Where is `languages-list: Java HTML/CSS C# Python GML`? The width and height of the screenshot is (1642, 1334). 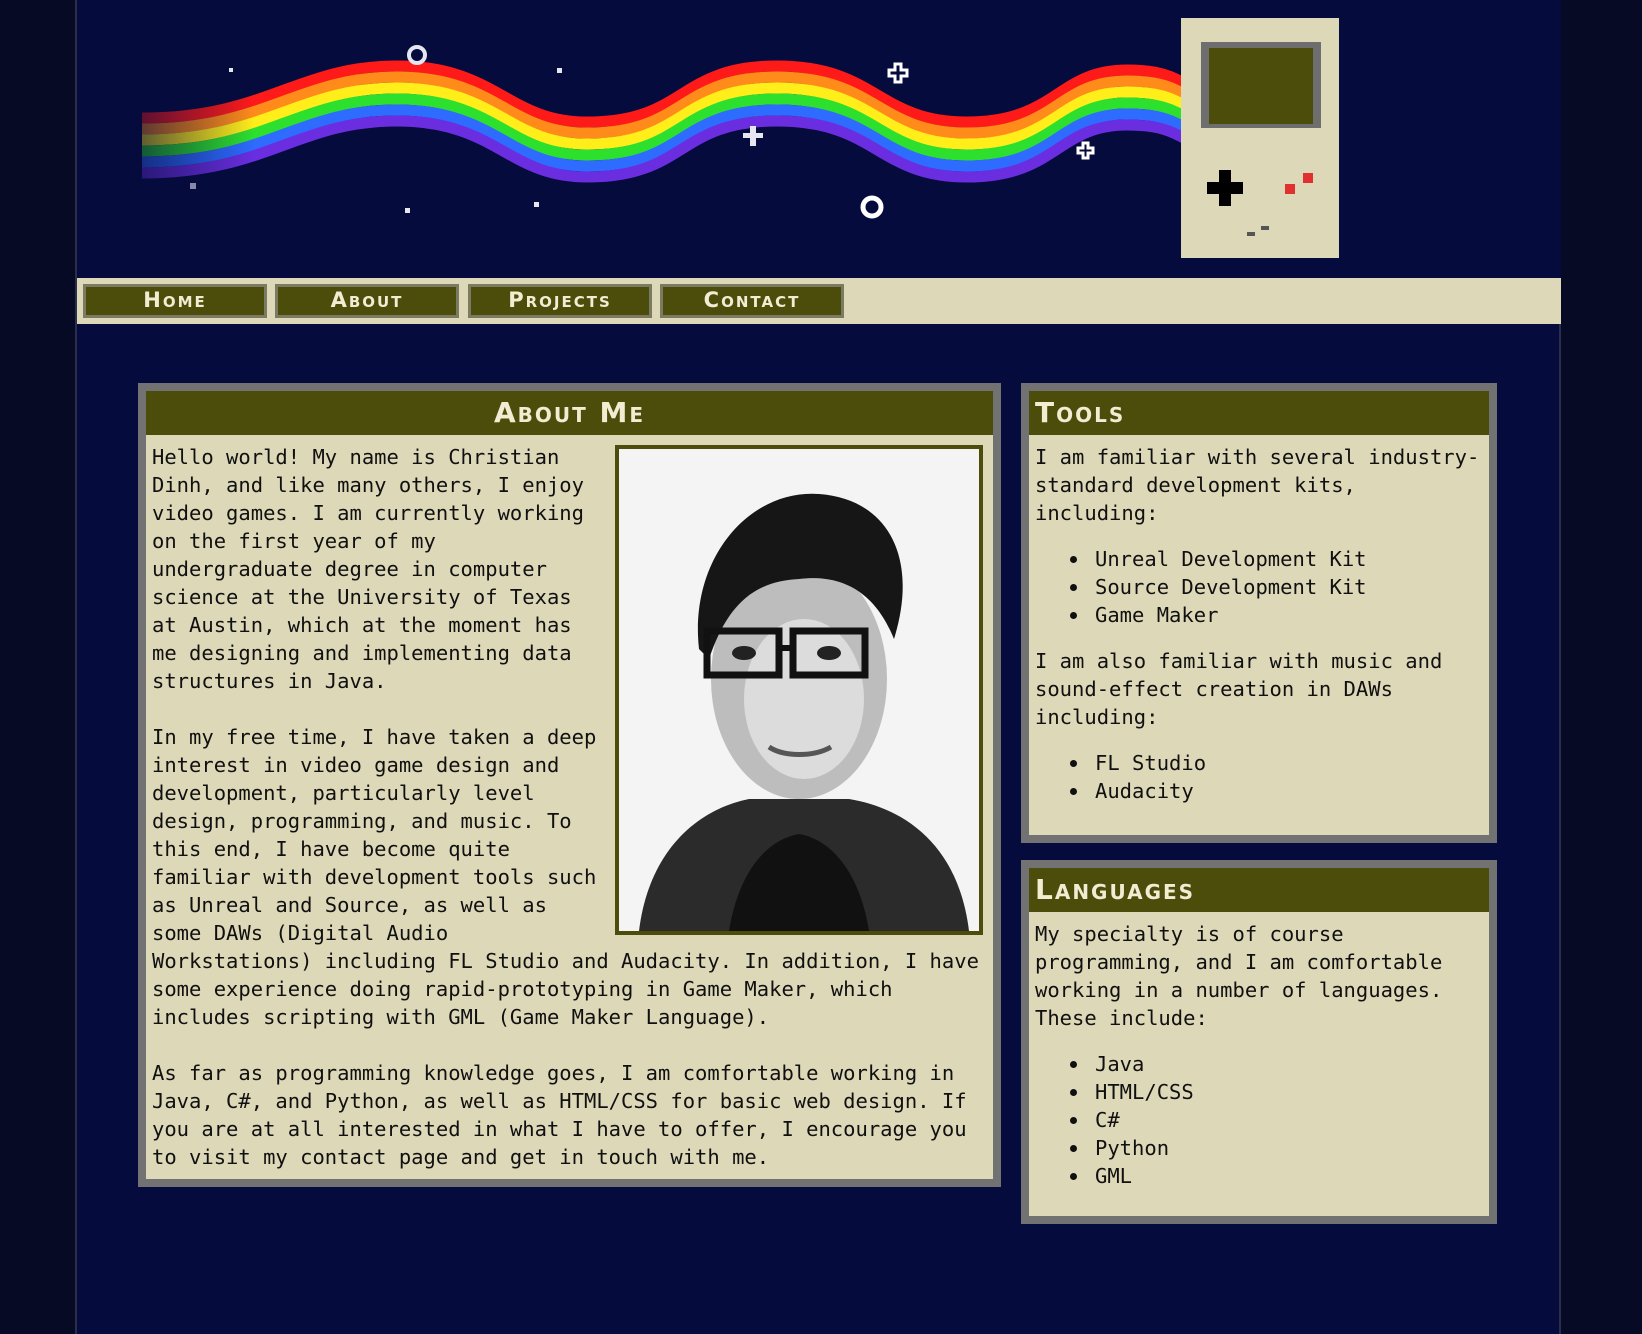 languages-list: Java HTML/CSS C# Python GML is located at coordinates (1259, 1120).